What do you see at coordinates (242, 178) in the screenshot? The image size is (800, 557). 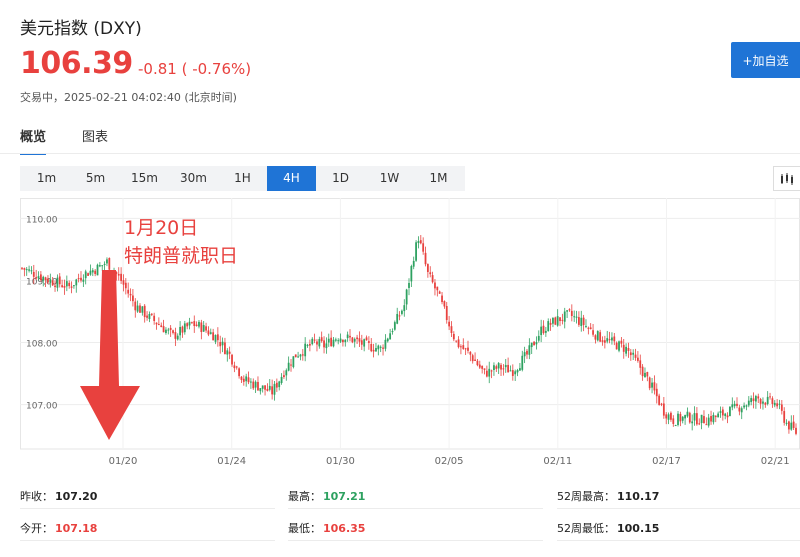 I see `period-1h: 1H` at bounding box center [242, 178].